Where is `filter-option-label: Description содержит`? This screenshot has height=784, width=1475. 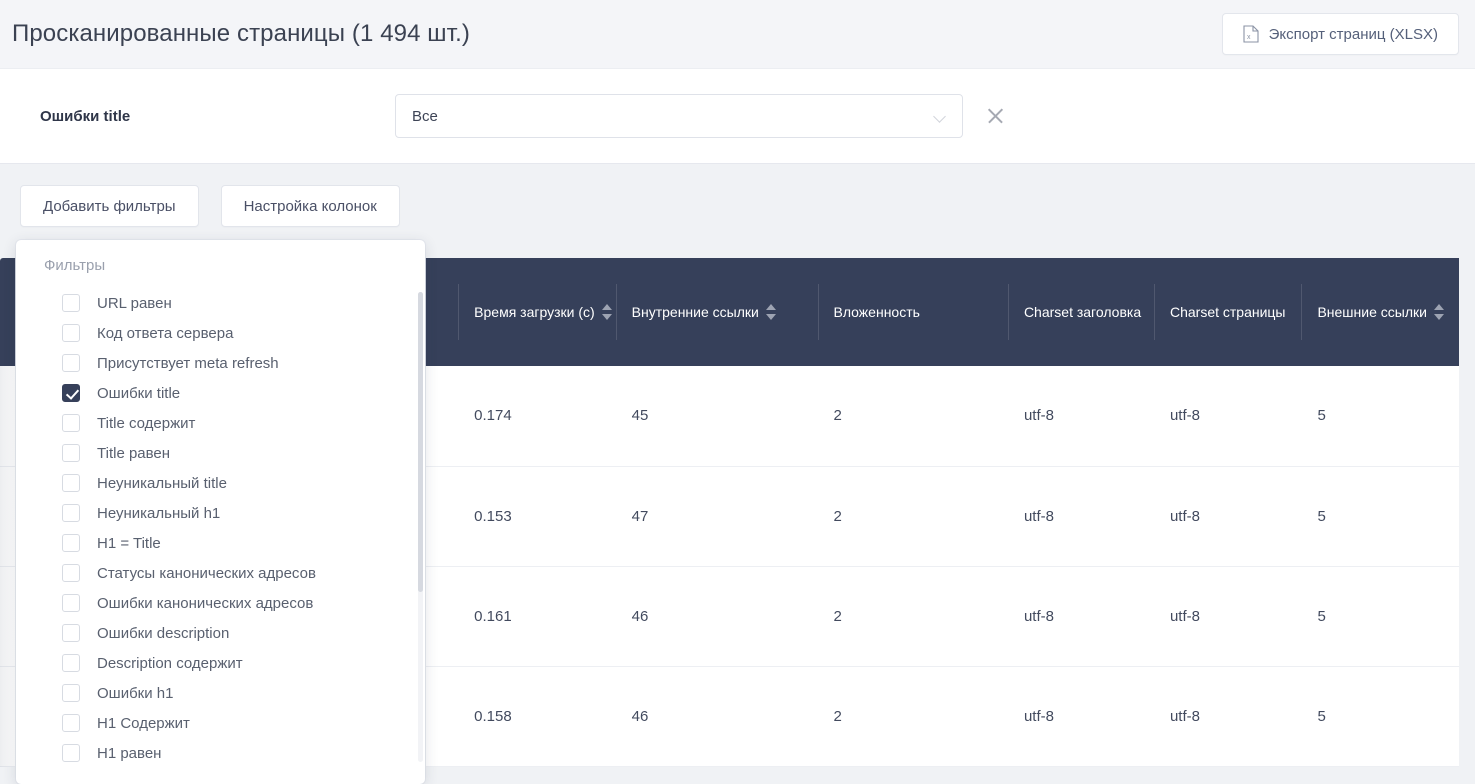 filter-option-label: Description содержит is located at coordinates (170, 663).